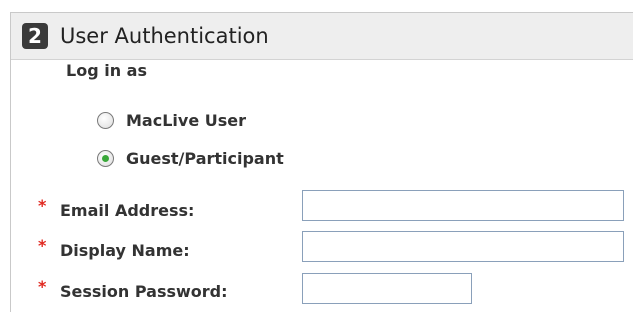 This screenshot has height=312, width=635. I want to click on email-address-input, so click(463, 205).